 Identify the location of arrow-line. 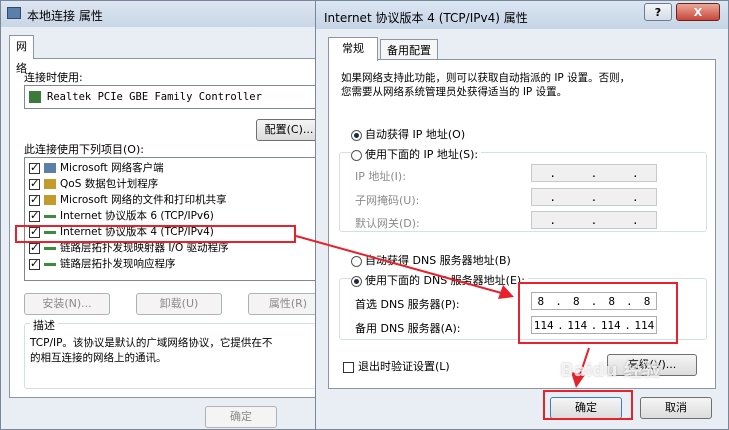
(400, 265).